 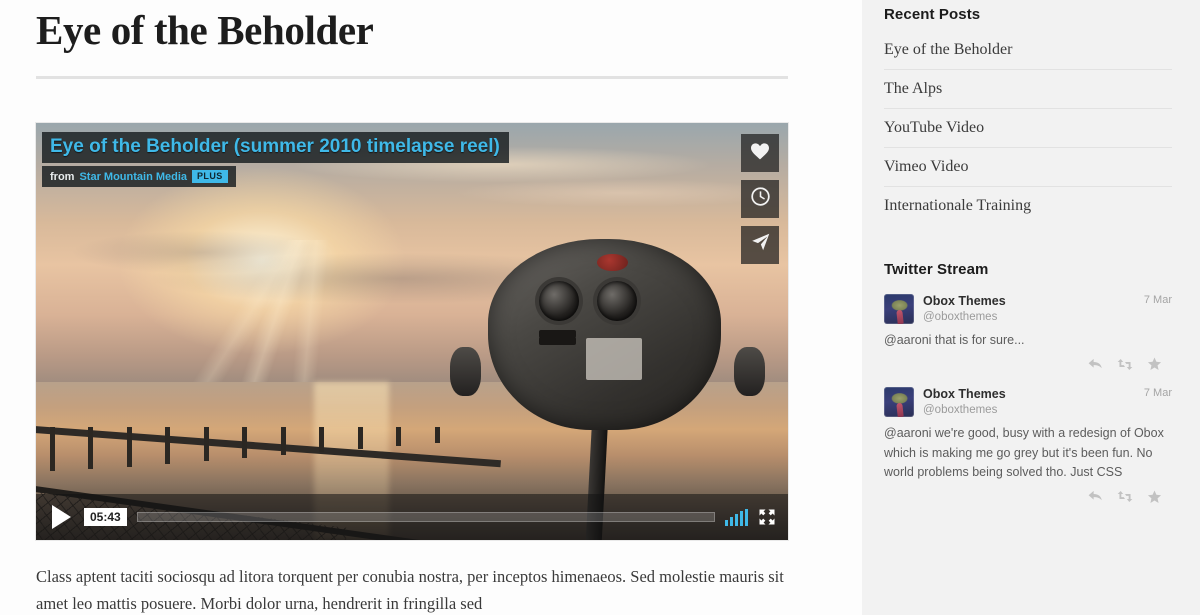 What do you see at coordinates (1028, 89) in the screenshot?
I see `recent-post-item-2: The Alps` at bounding box center [1028, 89].